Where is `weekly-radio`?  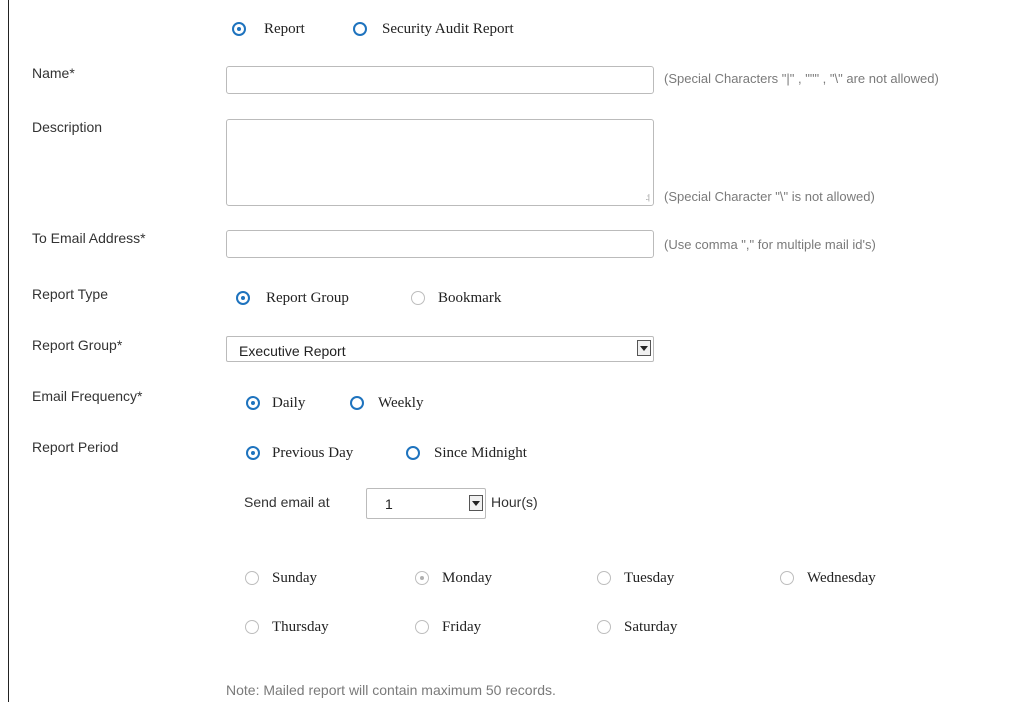 weekly-radio is located at coordinates (357, 403).